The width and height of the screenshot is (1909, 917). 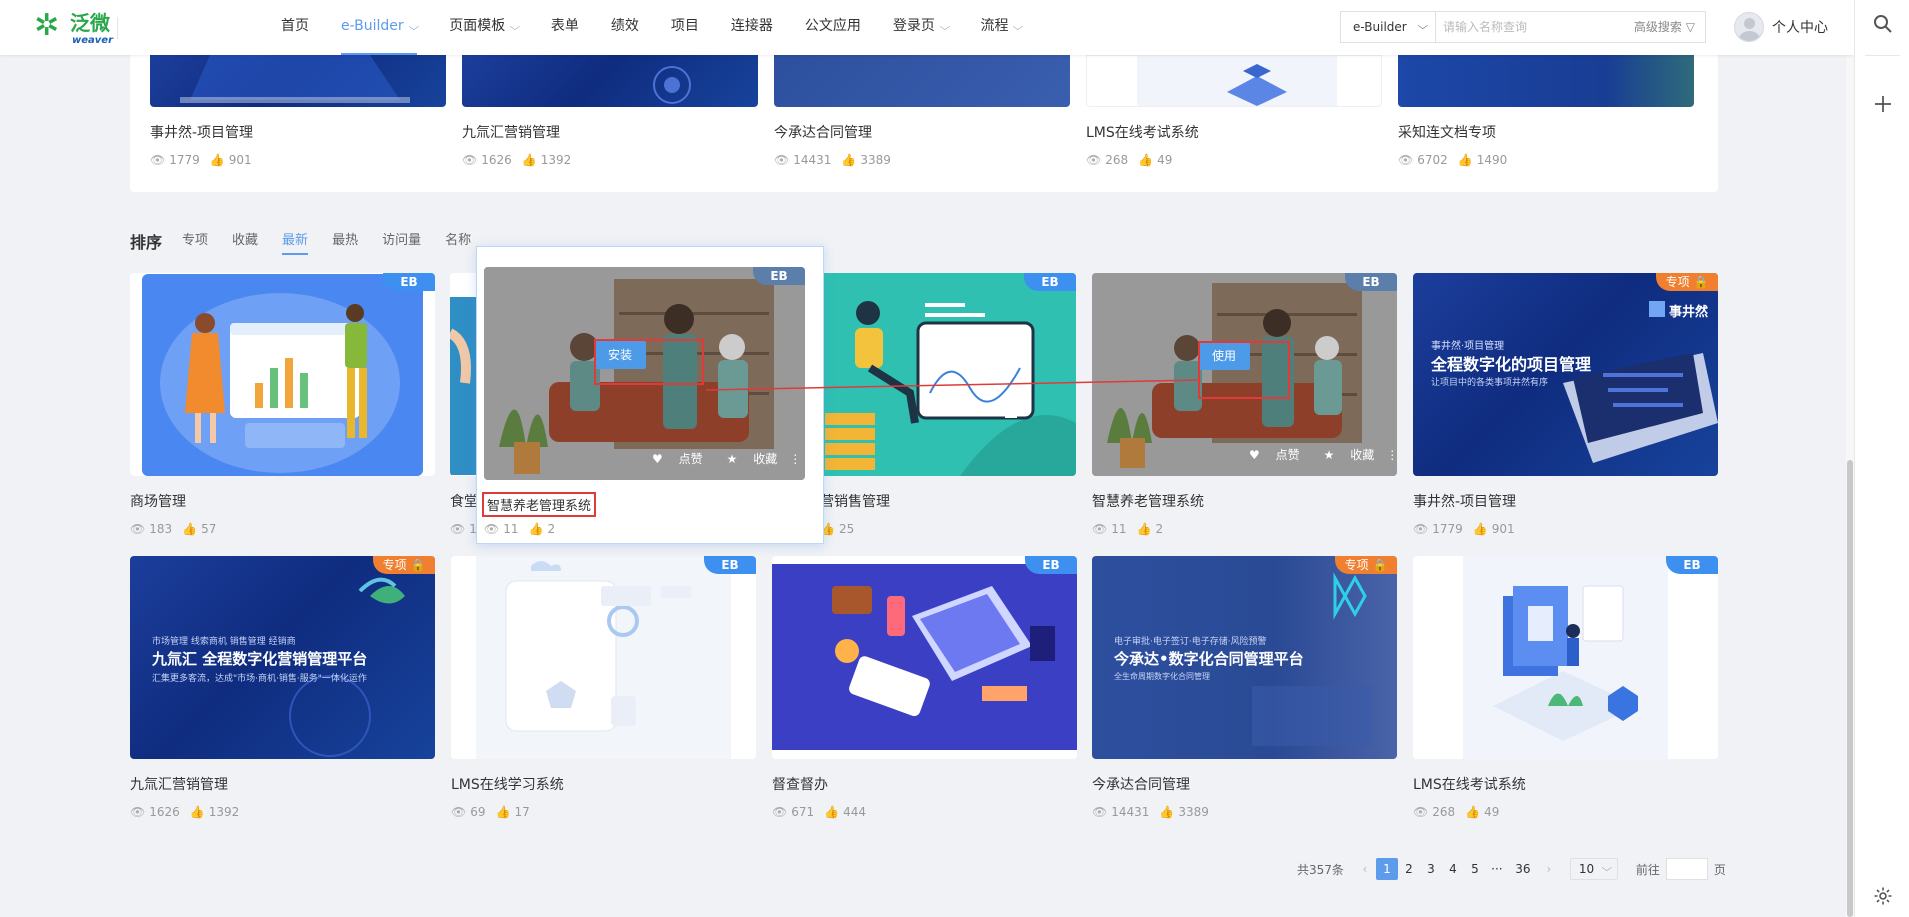 I want to click on advanced-search-button: 高级搜索 ▽, so click(x=1664, y=27).